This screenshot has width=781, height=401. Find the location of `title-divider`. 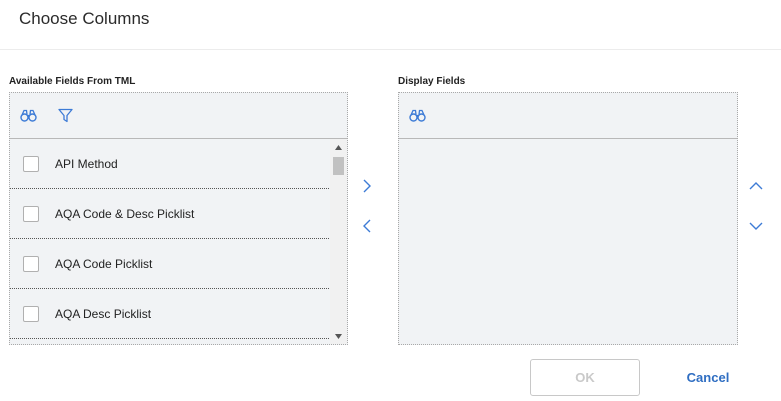

title-divider is located at coordinates (390, 49).